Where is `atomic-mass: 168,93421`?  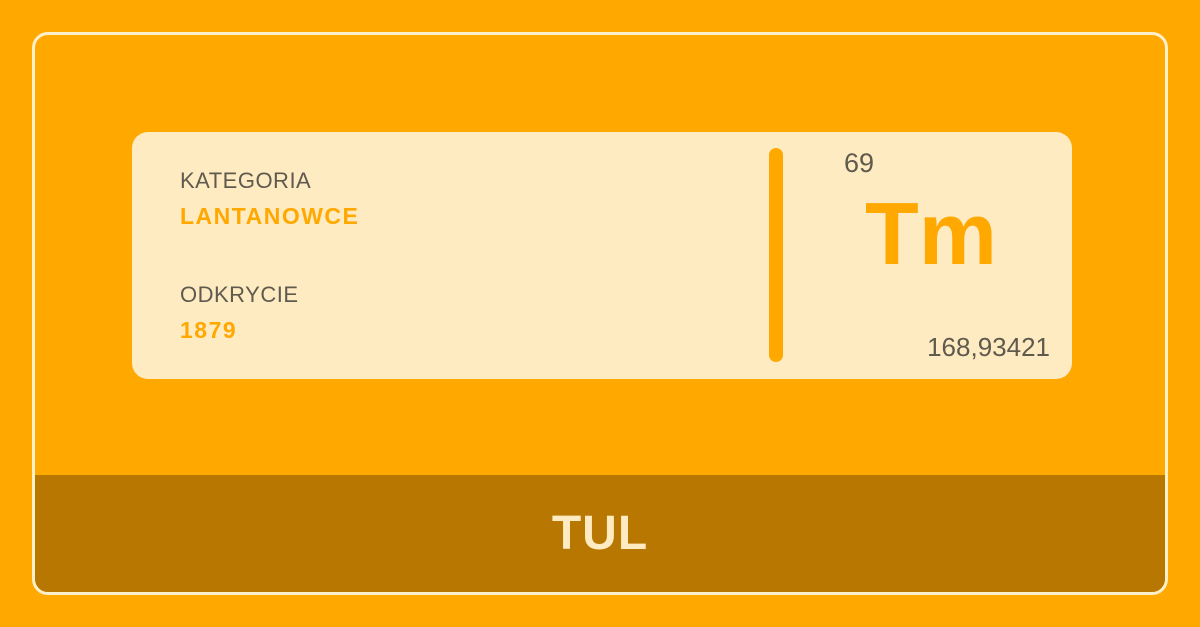
atomic-mass: 168,93421 is located at coordinates (988, 347).